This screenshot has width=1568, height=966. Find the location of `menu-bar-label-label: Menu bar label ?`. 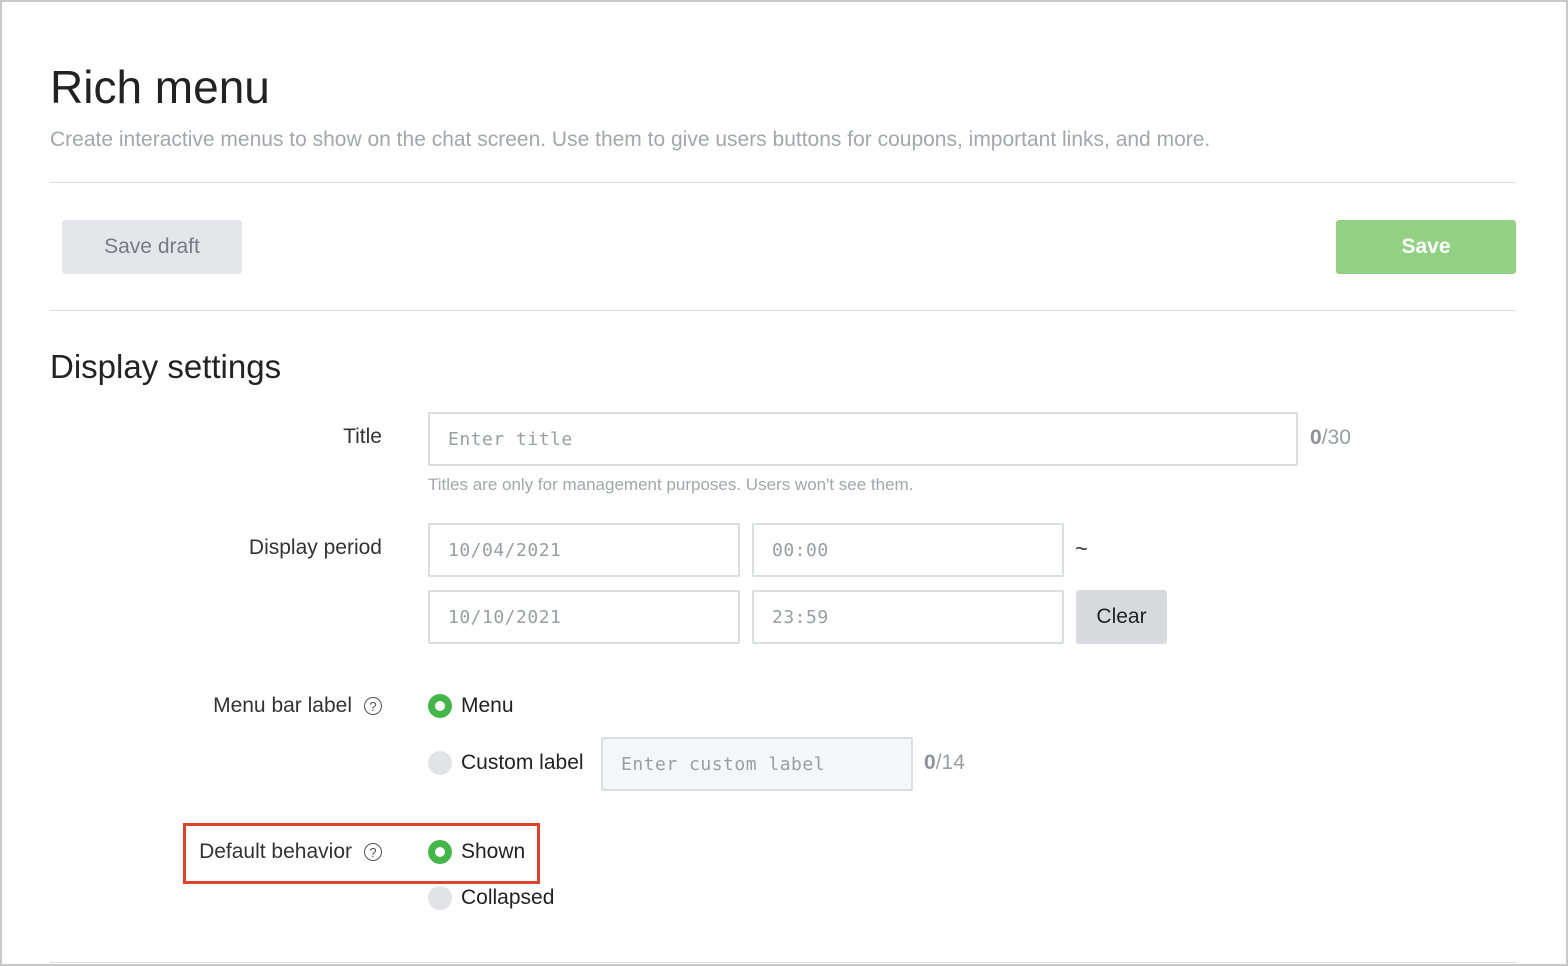

menu-bar-label-label: Menu bar label ? is located at coordinates (267, 706).